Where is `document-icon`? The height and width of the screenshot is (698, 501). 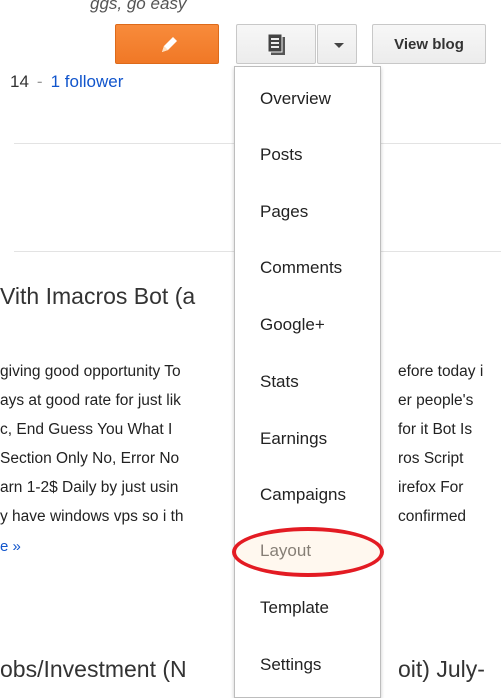
document-icon is located at coordinates (276, 44).